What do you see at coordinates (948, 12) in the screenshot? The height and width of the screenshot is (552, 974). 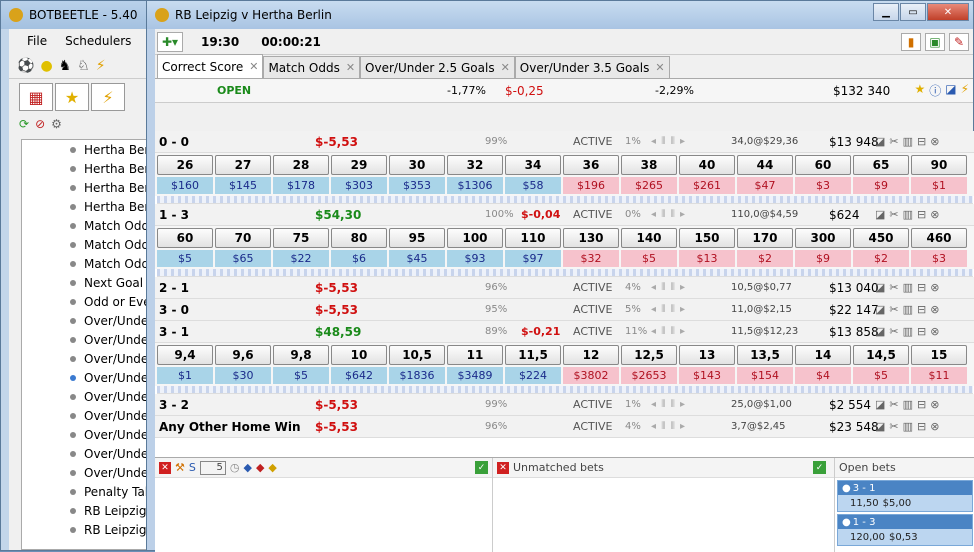 I see `close-button: ✕` at bounding box center [948, 12].